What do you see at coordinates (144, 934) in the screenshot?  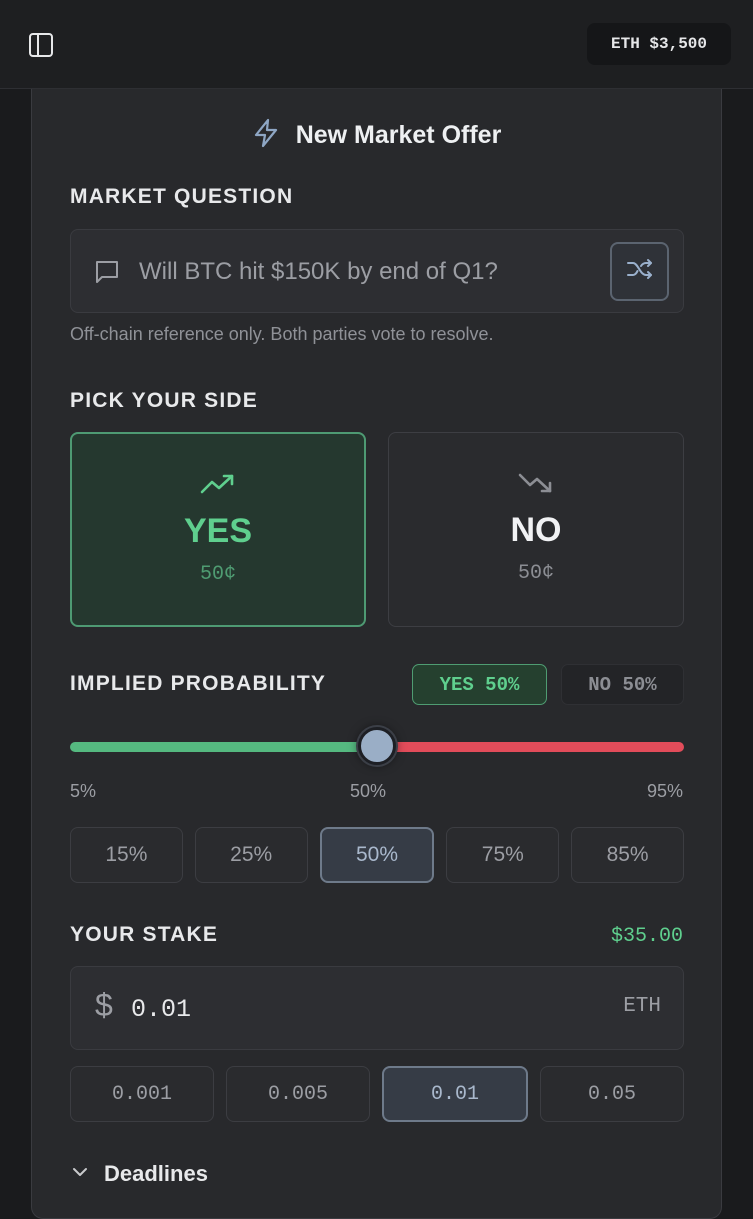 I see `your-stake-label: YOUR STAKE` at bounding box center [144, 934].